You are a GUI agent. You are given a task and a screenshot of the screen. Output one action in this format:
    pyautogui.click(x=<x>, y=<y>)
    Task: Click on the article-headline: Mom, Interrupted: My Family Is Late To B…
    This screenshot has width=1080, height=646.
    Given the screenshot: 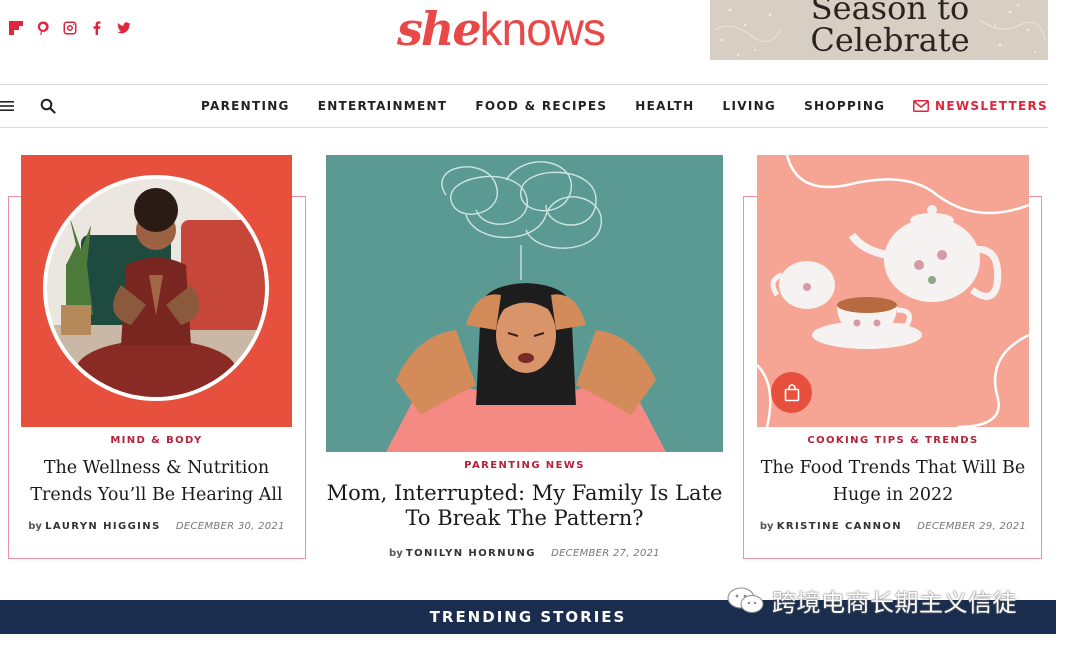 What is the action you would take?
    pyautogui.click(x=524, y=507)
    